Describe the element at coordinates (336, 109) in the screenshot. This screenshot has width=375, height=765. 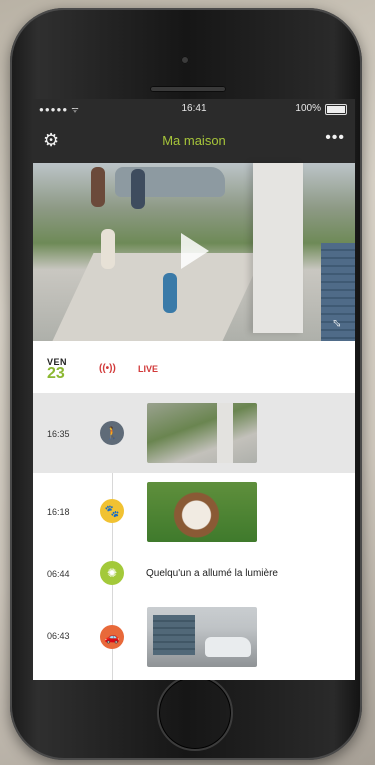
I see `battery-icon` at that location.